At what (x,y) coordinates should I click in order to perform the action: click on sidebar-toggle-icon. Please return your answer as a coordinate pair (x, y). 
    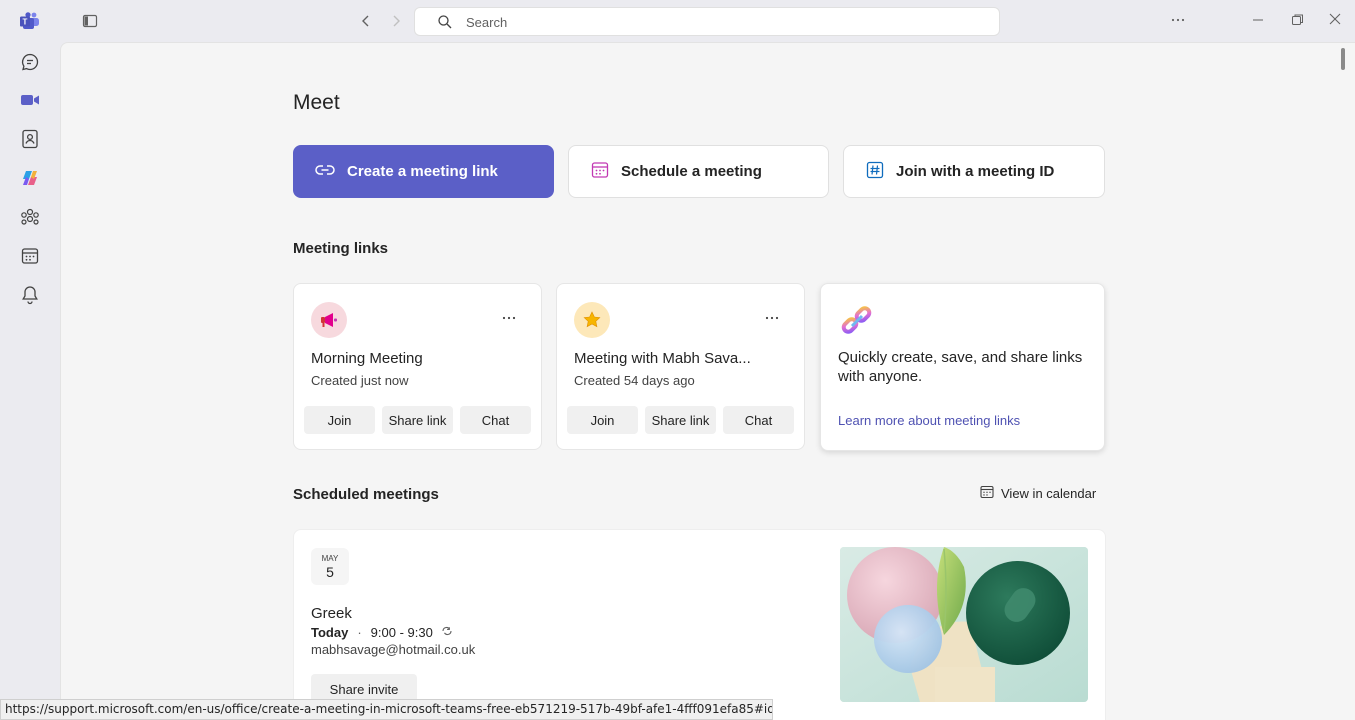
    Looking at the image, I should click on (90, 21).